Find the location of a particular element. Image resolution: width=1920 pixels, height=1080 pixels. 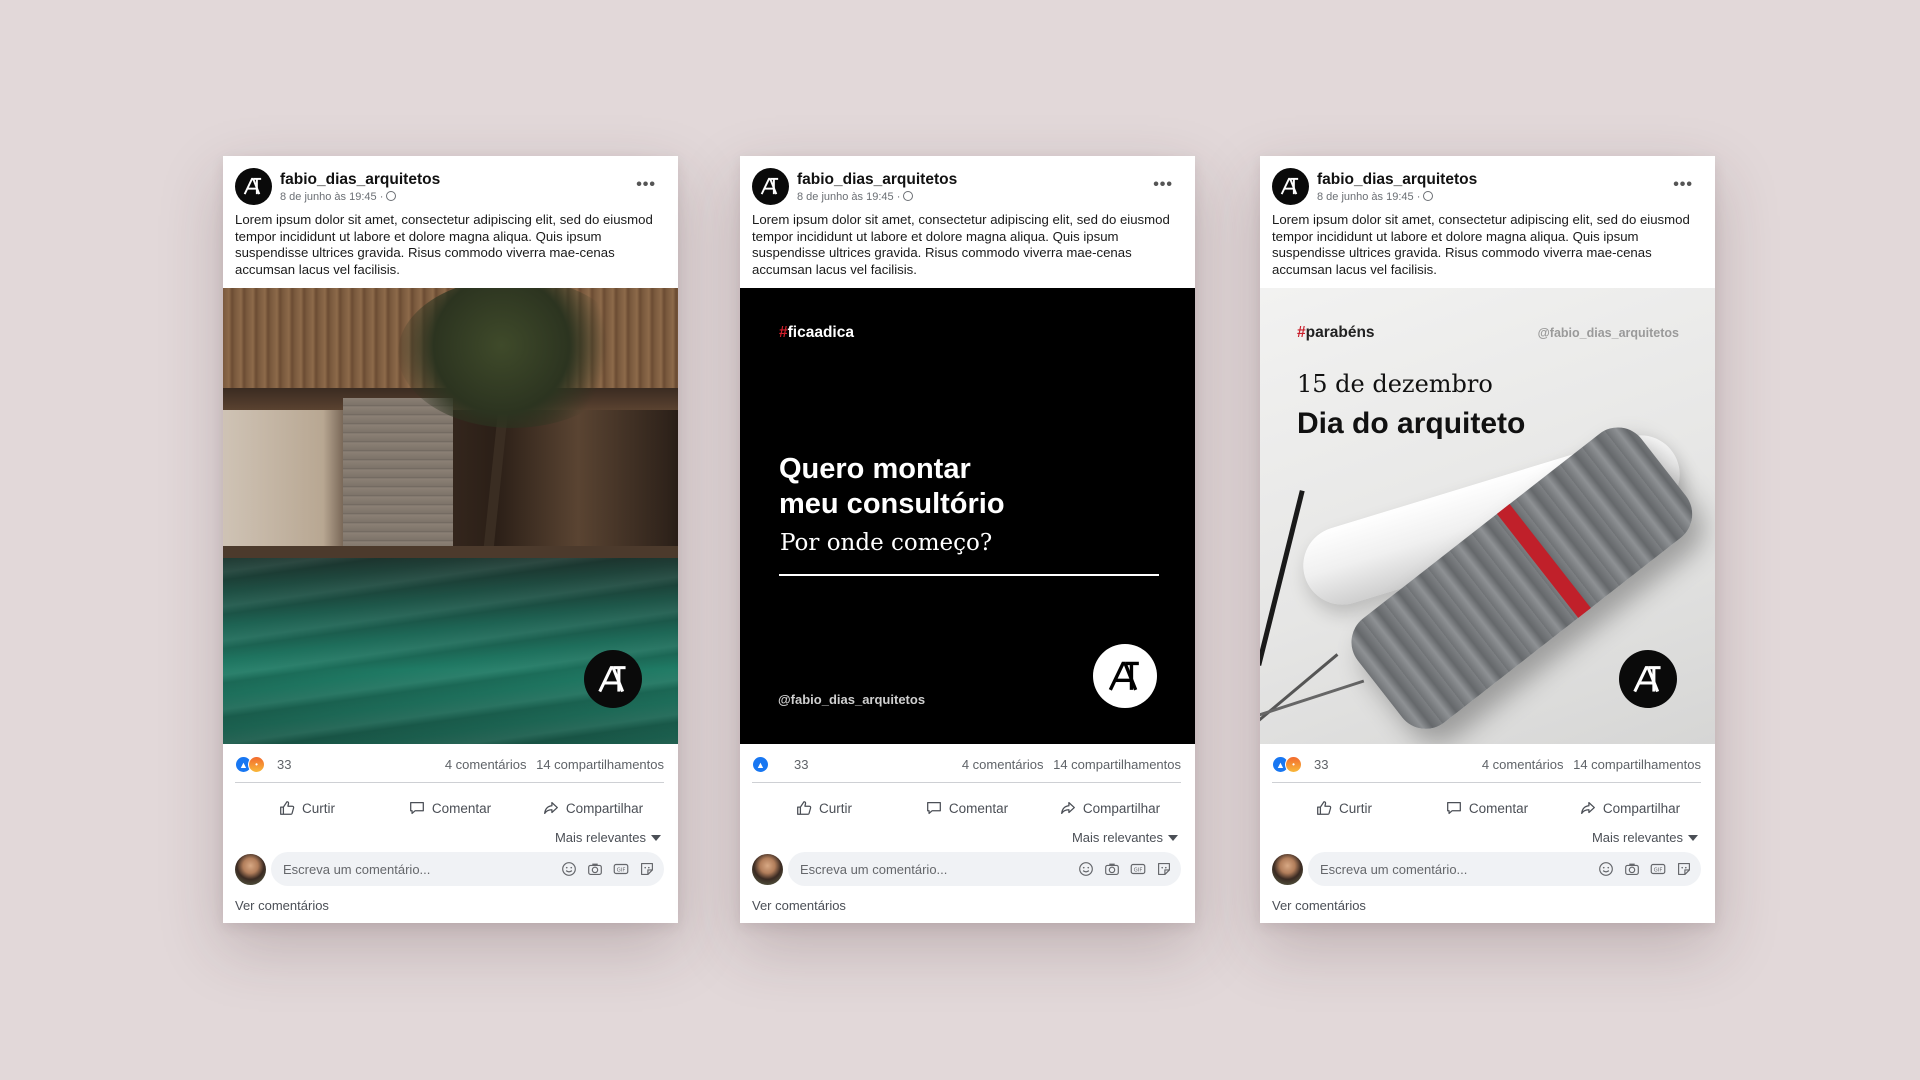

like-reaction-icon: ▲ is located at coordinates (760, 764).